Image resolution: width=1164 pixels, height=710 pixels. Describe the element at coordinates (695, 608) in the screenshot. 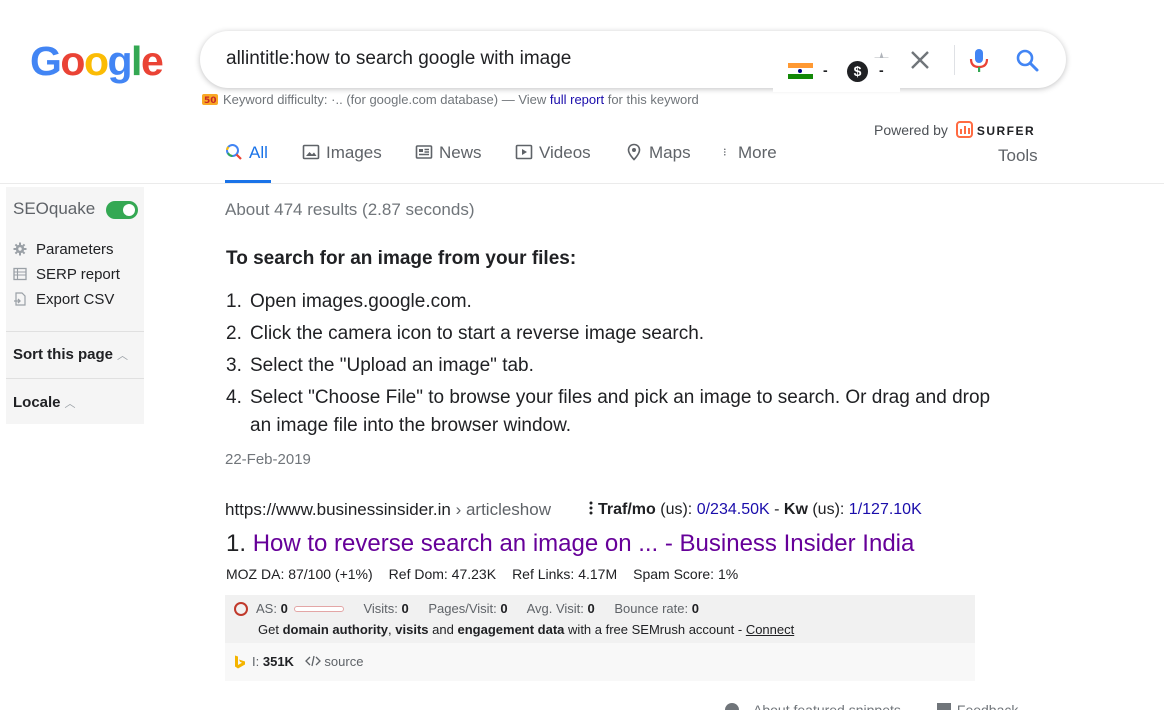

I see `bounce-rate-value: 0` at that location.